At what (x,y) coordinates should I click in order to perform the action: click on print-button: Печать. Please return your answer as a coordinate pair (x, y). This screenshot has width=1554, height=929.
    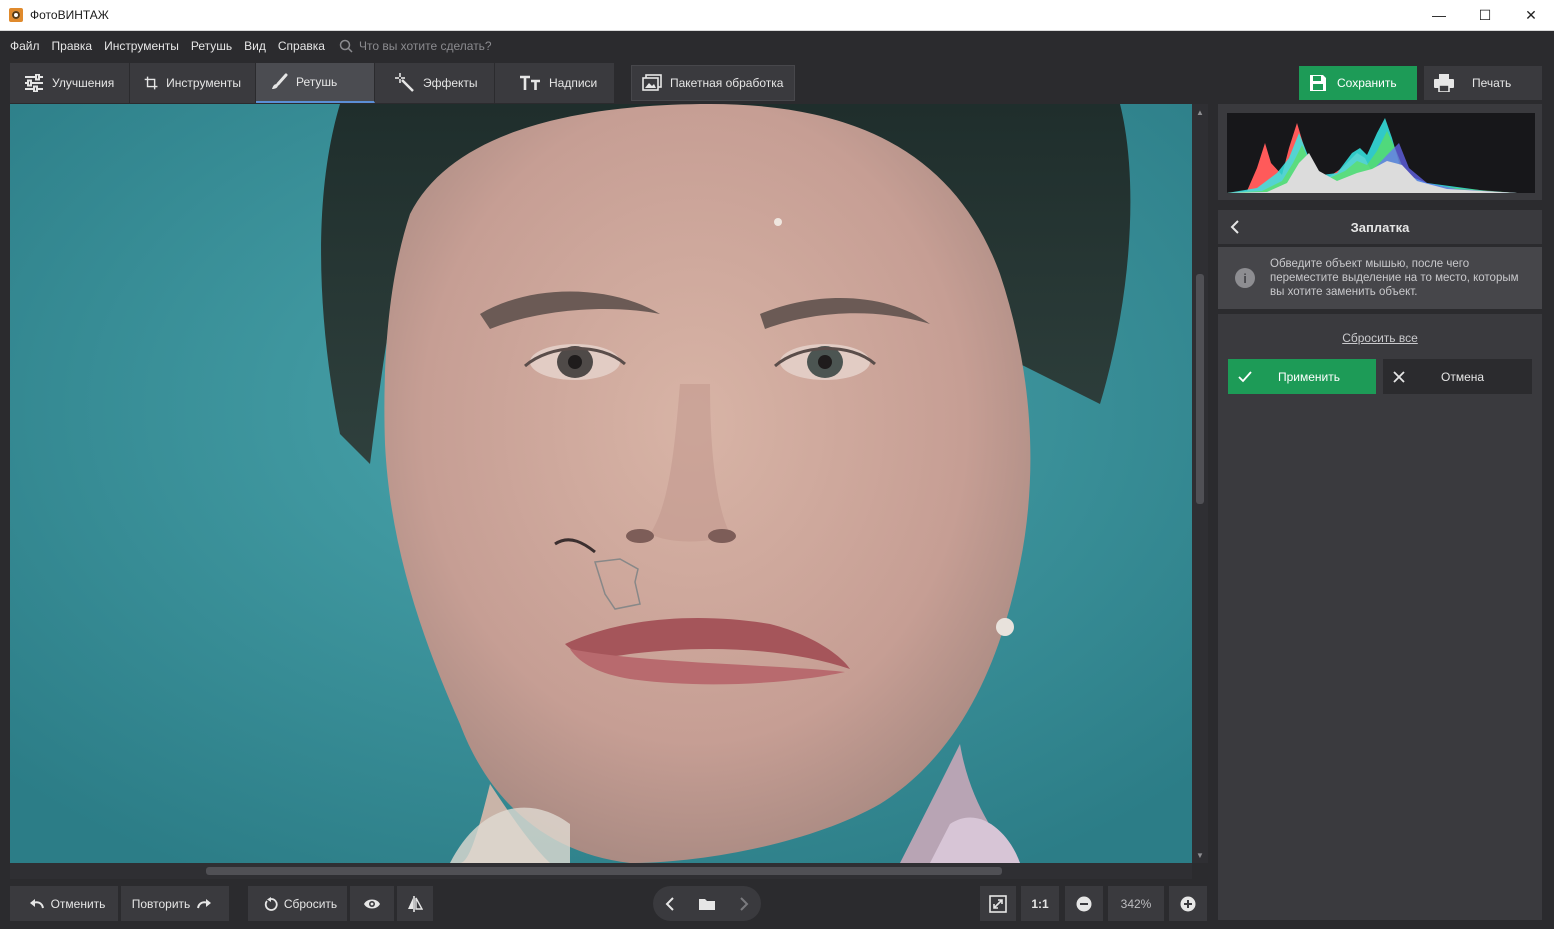
    Looking at the image, I should click on (1483, 83).